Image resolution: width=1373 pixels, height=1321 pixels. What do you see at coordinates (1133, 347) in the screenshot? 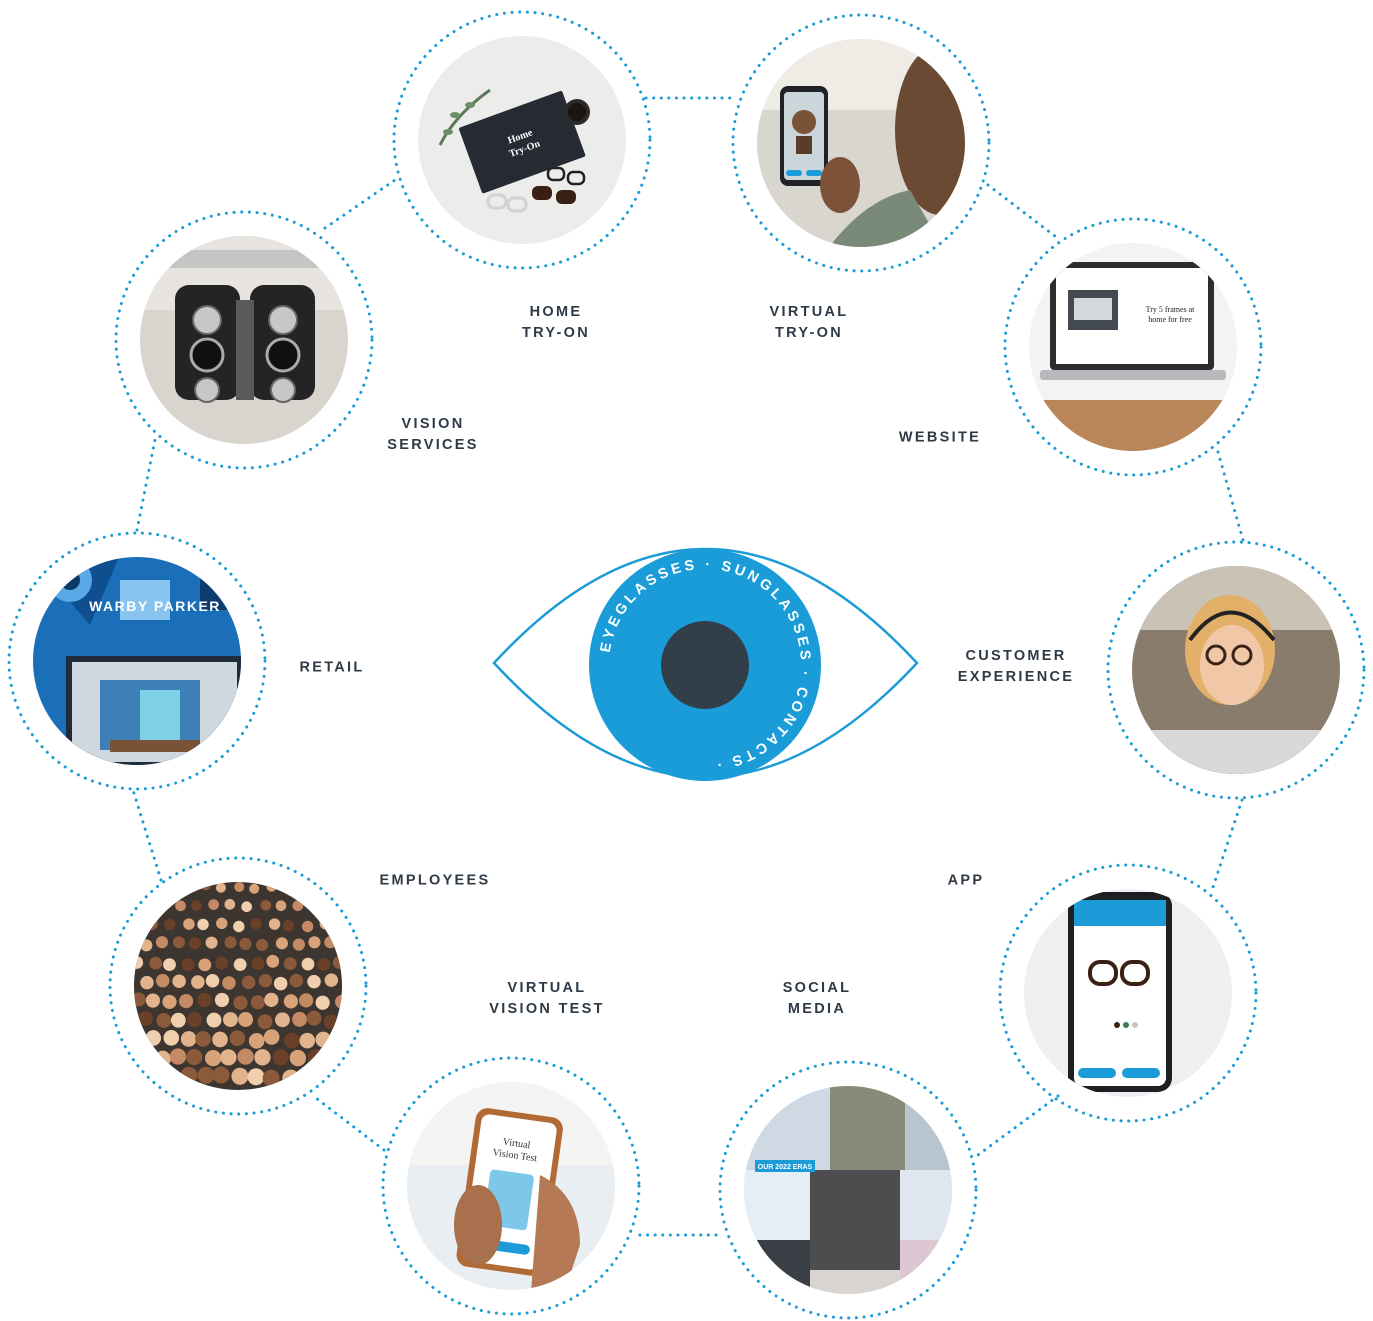
I see `website-photo: Try 5 frames at home for free` at bounding box center [1133, 347].